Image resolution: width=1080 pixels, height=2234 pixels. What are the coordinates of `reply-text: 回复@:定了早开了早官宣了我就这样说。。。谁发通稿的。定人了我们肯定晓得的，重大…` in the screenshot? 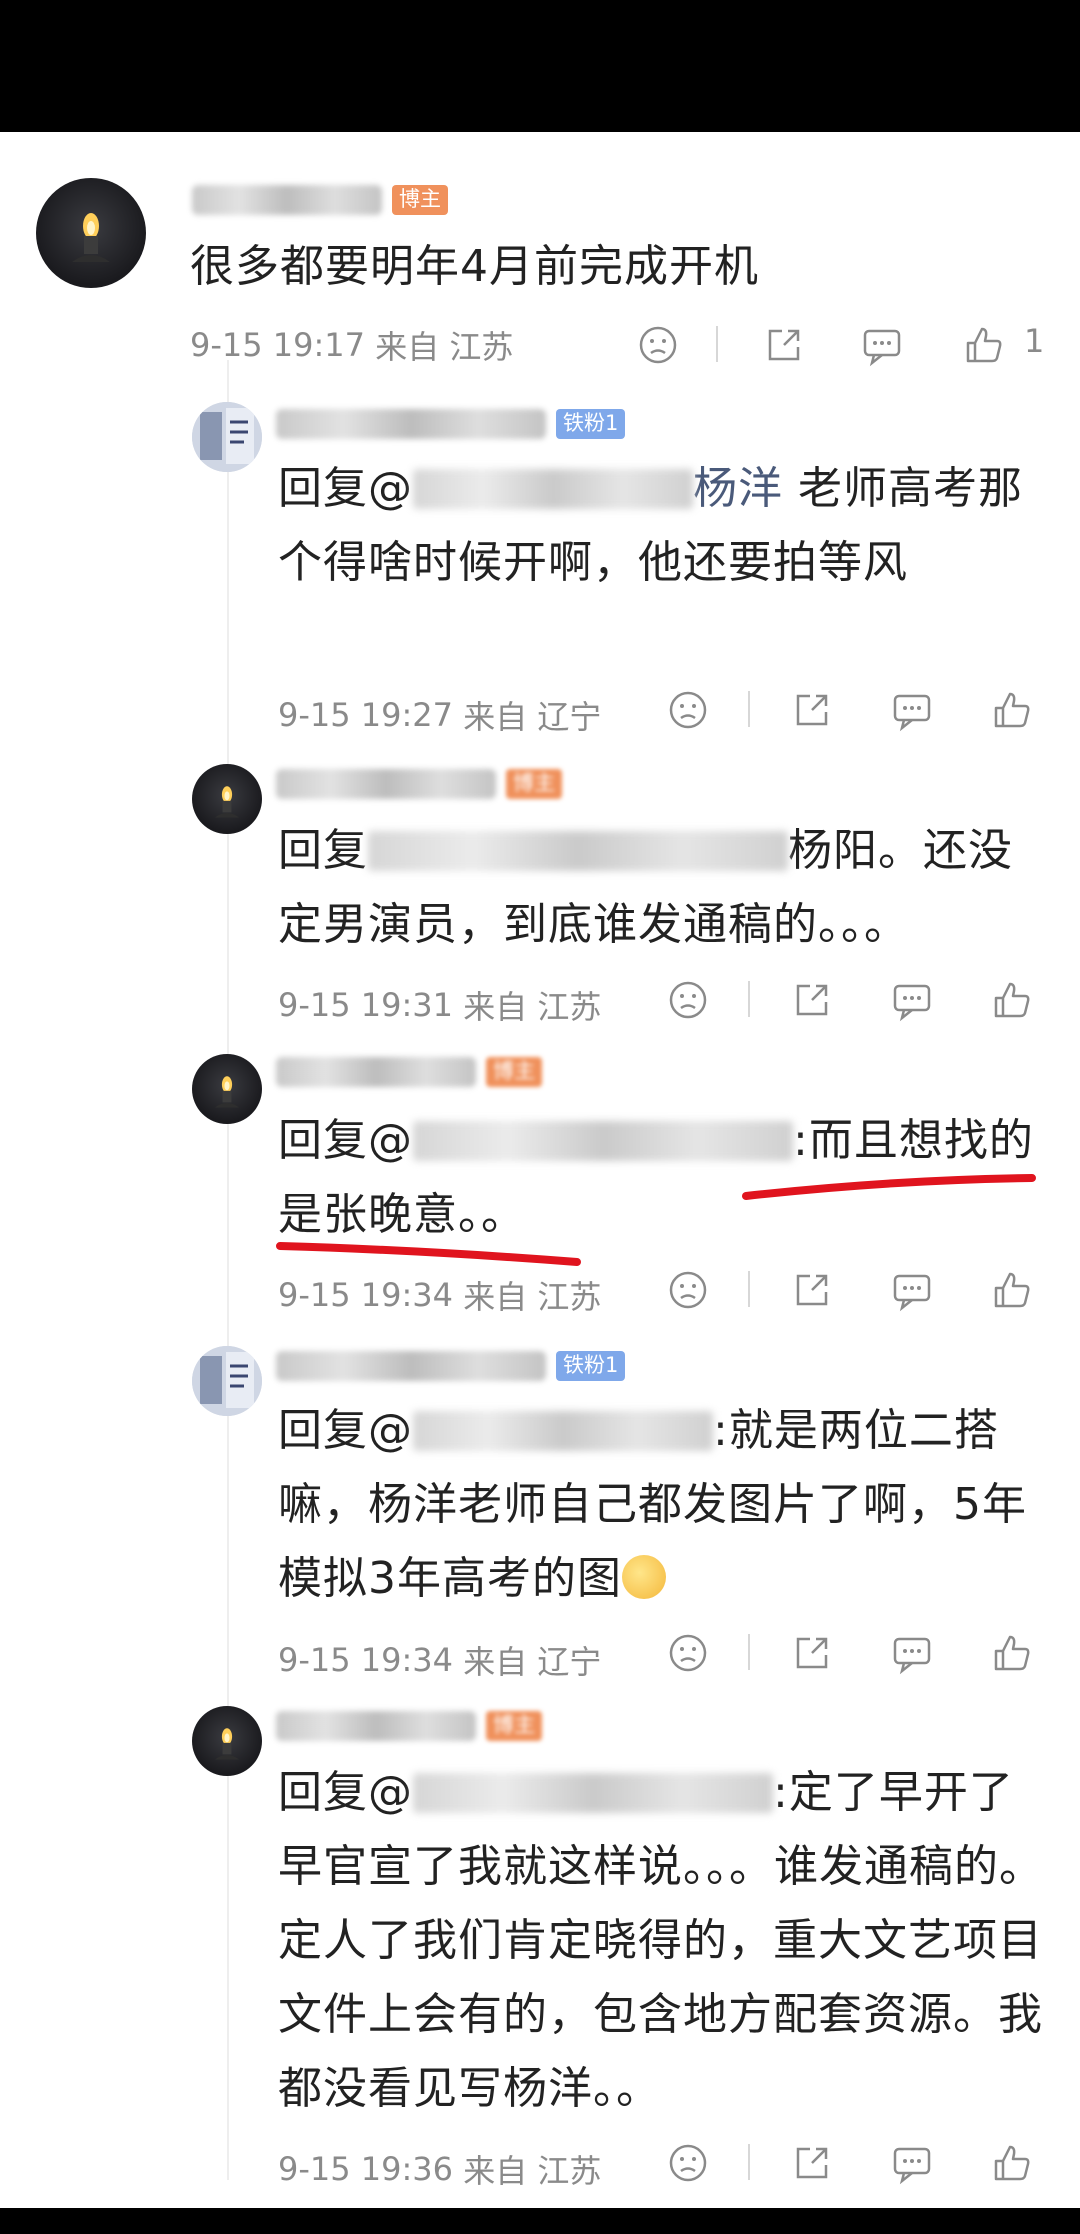 It's located at (663, 1941).